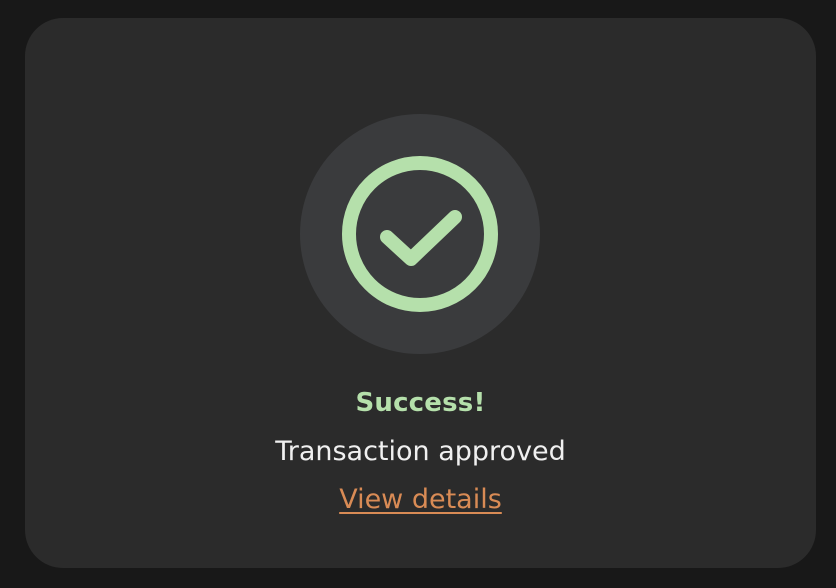 The image size is (836, 588). I want to click on view-details-container: View details, so click(420, 499).